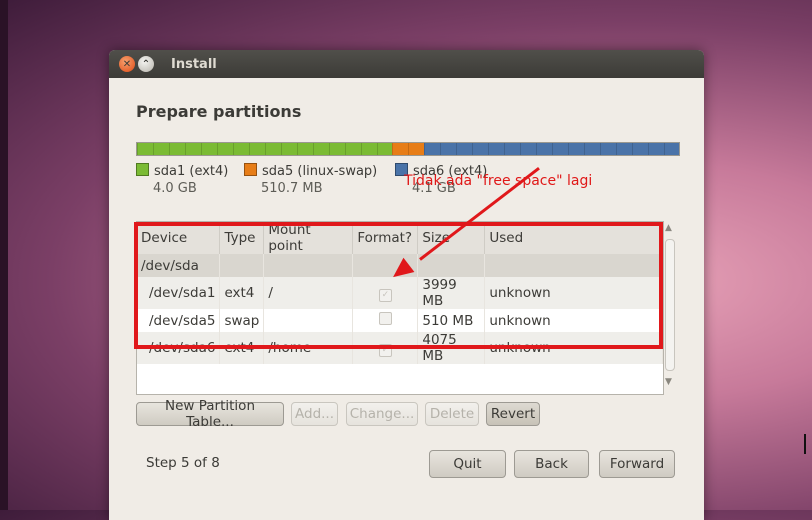  Describe the element at coordinates (668, 382) in the screenshot. I see `scroll-down-icon: ▼` at that location.